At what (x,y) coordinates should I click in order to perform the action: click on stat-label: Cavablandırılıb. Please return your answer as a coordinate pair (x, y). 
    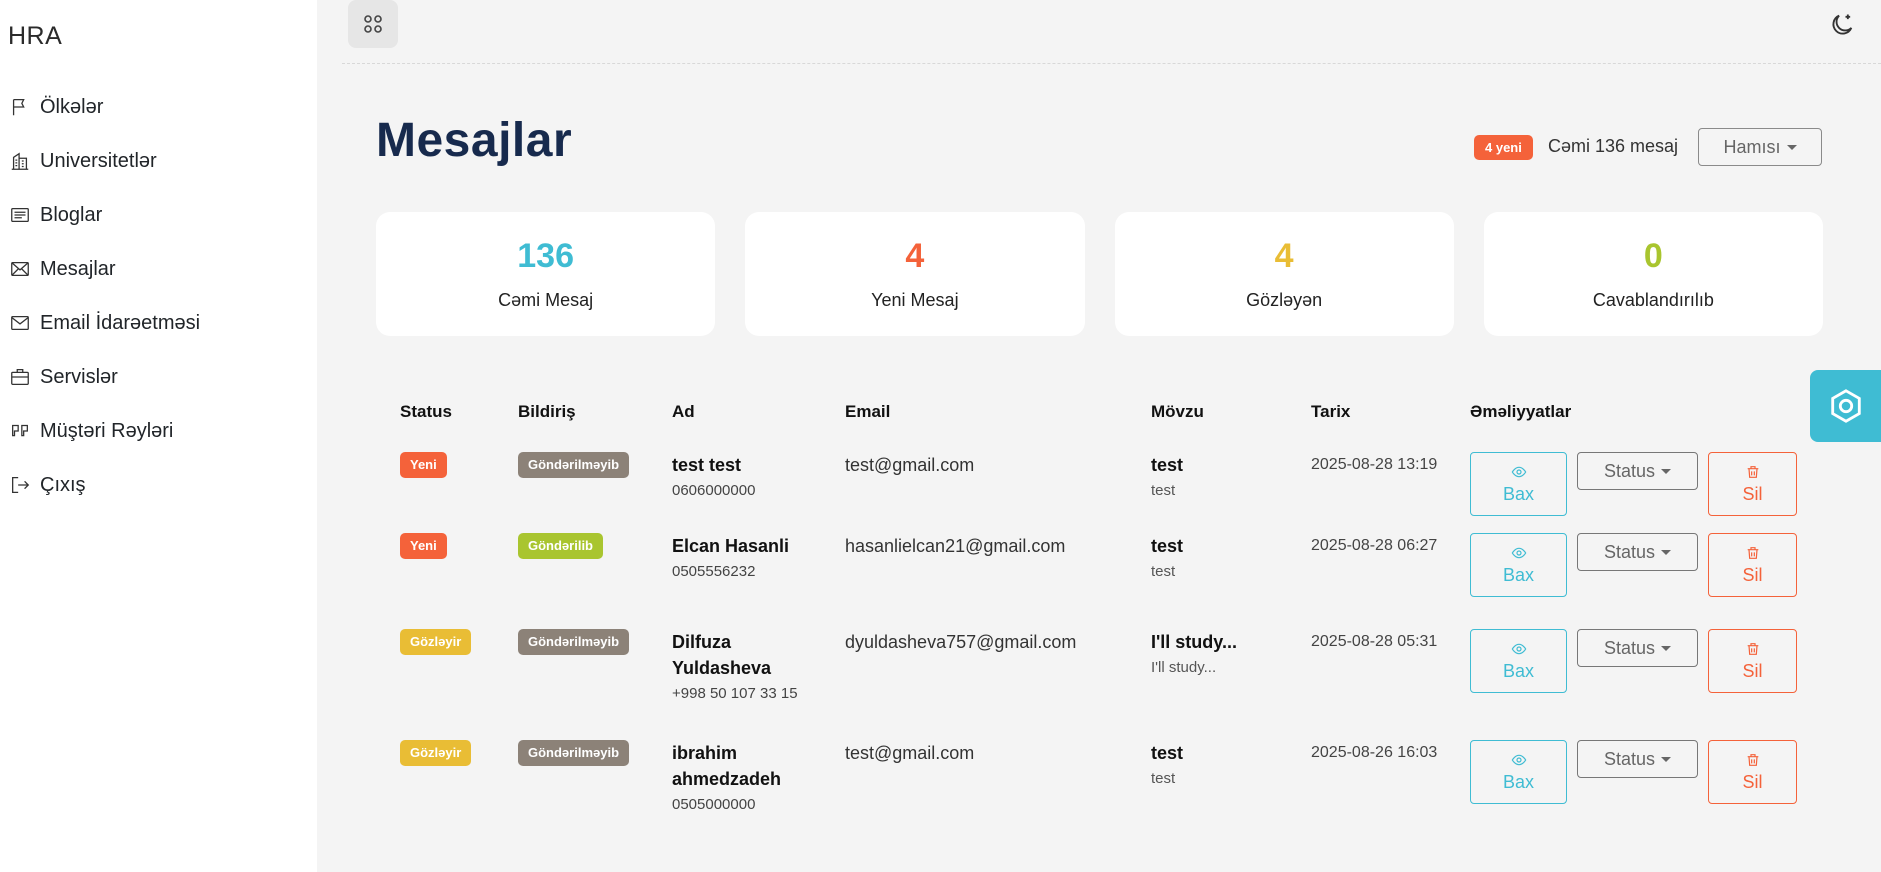
    Looking at the image, I should click on (1653, 300).